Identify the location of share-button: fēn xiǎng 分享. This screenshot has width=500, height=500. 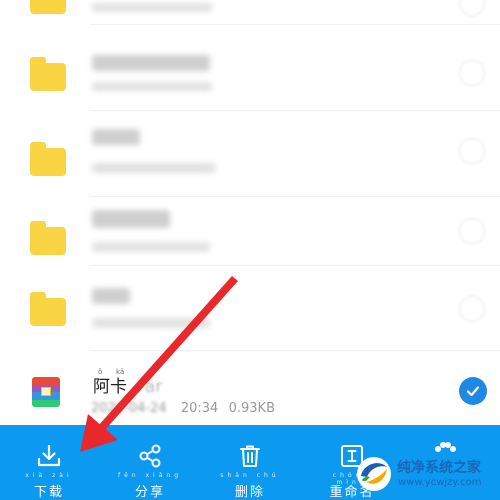
(150, 462).